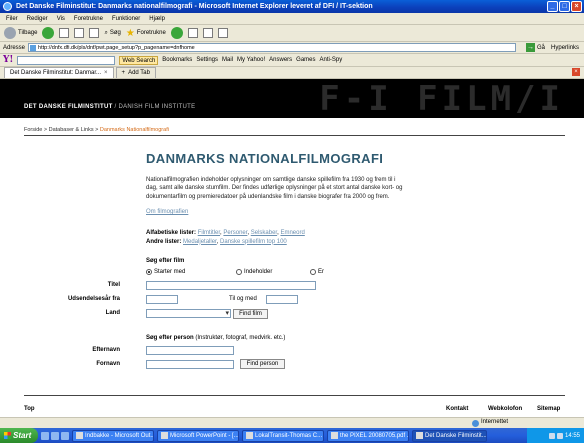 The height and width of the screenshot is (443, 584). I want to click on yahoo-settings: Settings, so click(207, 60).